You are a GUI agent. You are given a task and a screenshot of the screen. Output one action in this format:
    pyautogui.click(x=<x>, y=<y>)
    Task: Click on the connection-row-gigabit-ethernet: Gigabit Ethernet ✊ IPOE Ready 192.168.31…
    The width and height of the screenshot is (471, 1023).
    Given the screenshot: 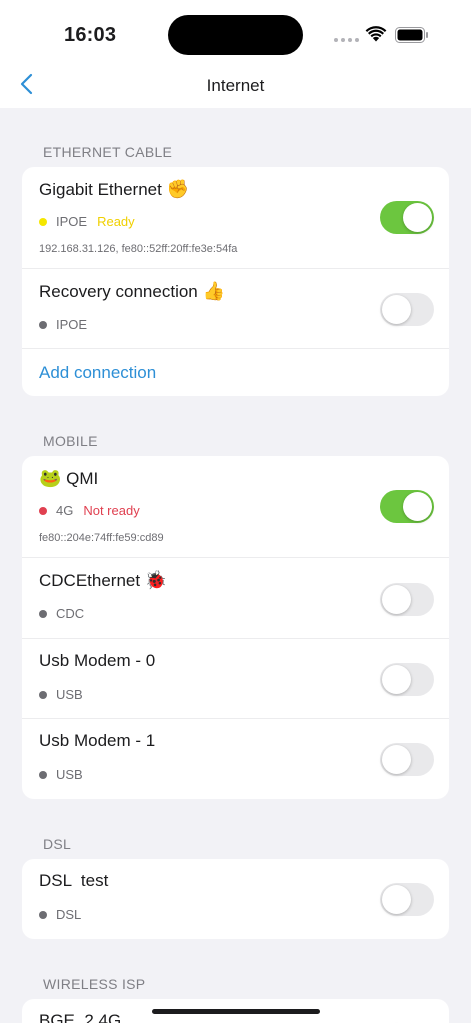 What is the action you would take?
    pyautogui.click(x=235, y=217)
    